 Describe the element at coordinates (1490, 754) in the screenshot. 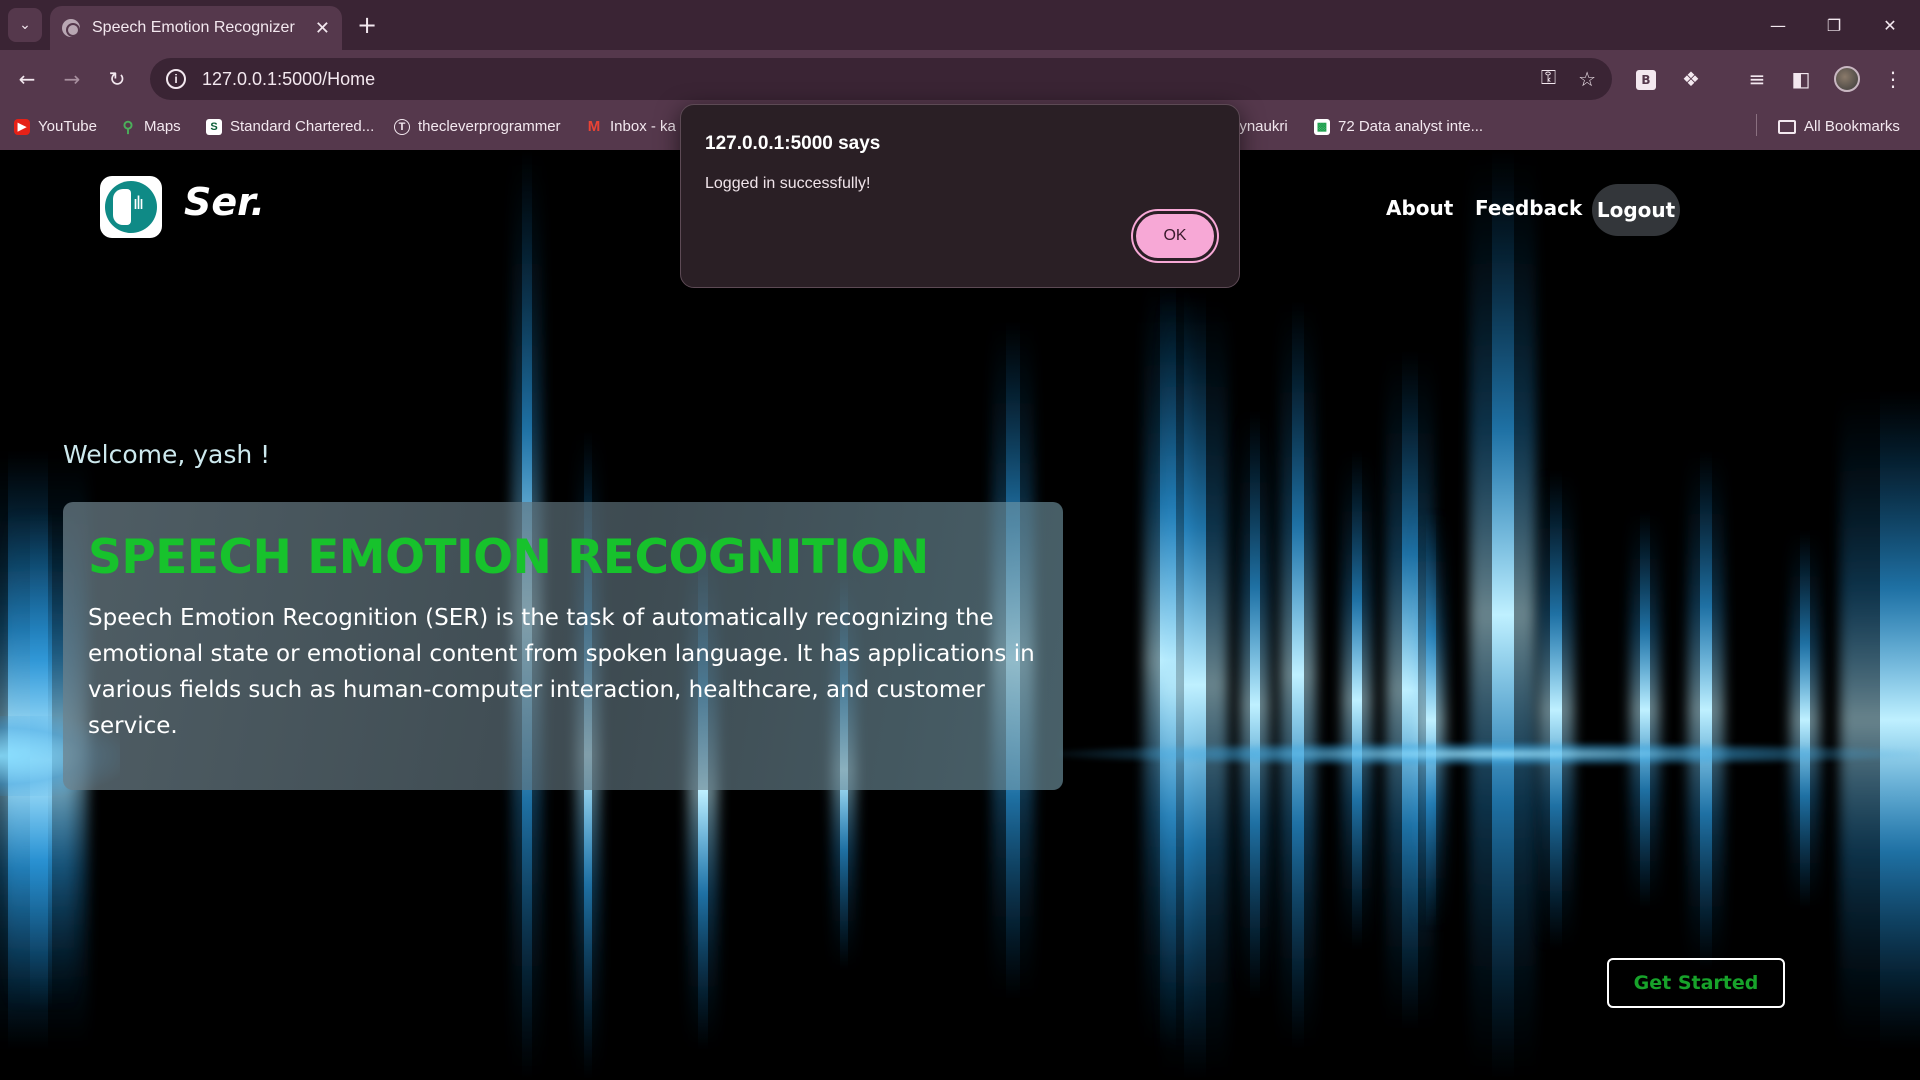

I see `wave-glow-line` at that location.